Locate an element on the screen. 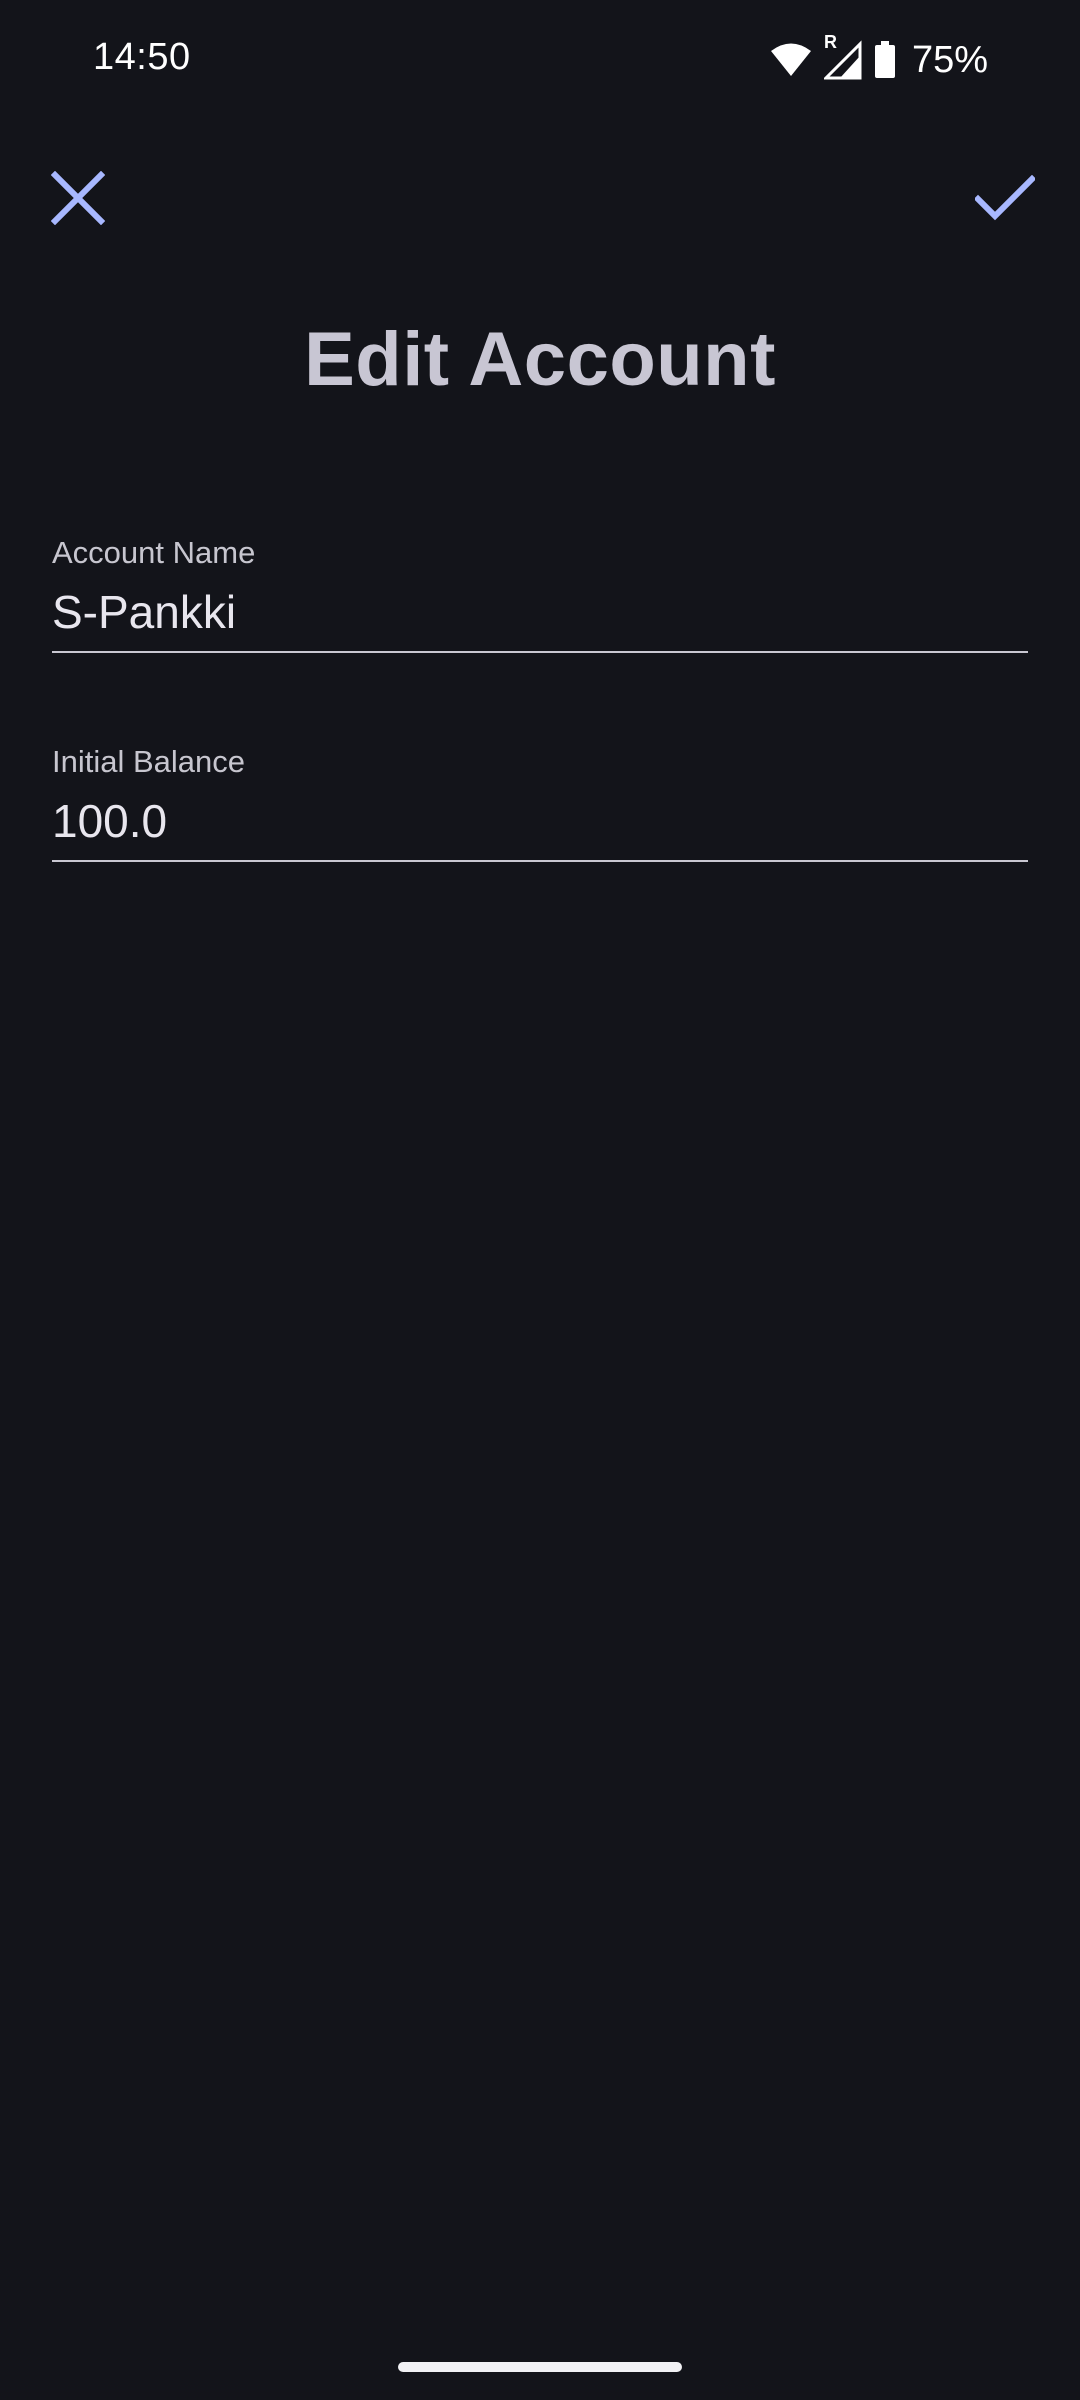 Image resolution: width=1080 pixels, height=2400 pixels. wifi-icon is located at coordinates (791, 60).